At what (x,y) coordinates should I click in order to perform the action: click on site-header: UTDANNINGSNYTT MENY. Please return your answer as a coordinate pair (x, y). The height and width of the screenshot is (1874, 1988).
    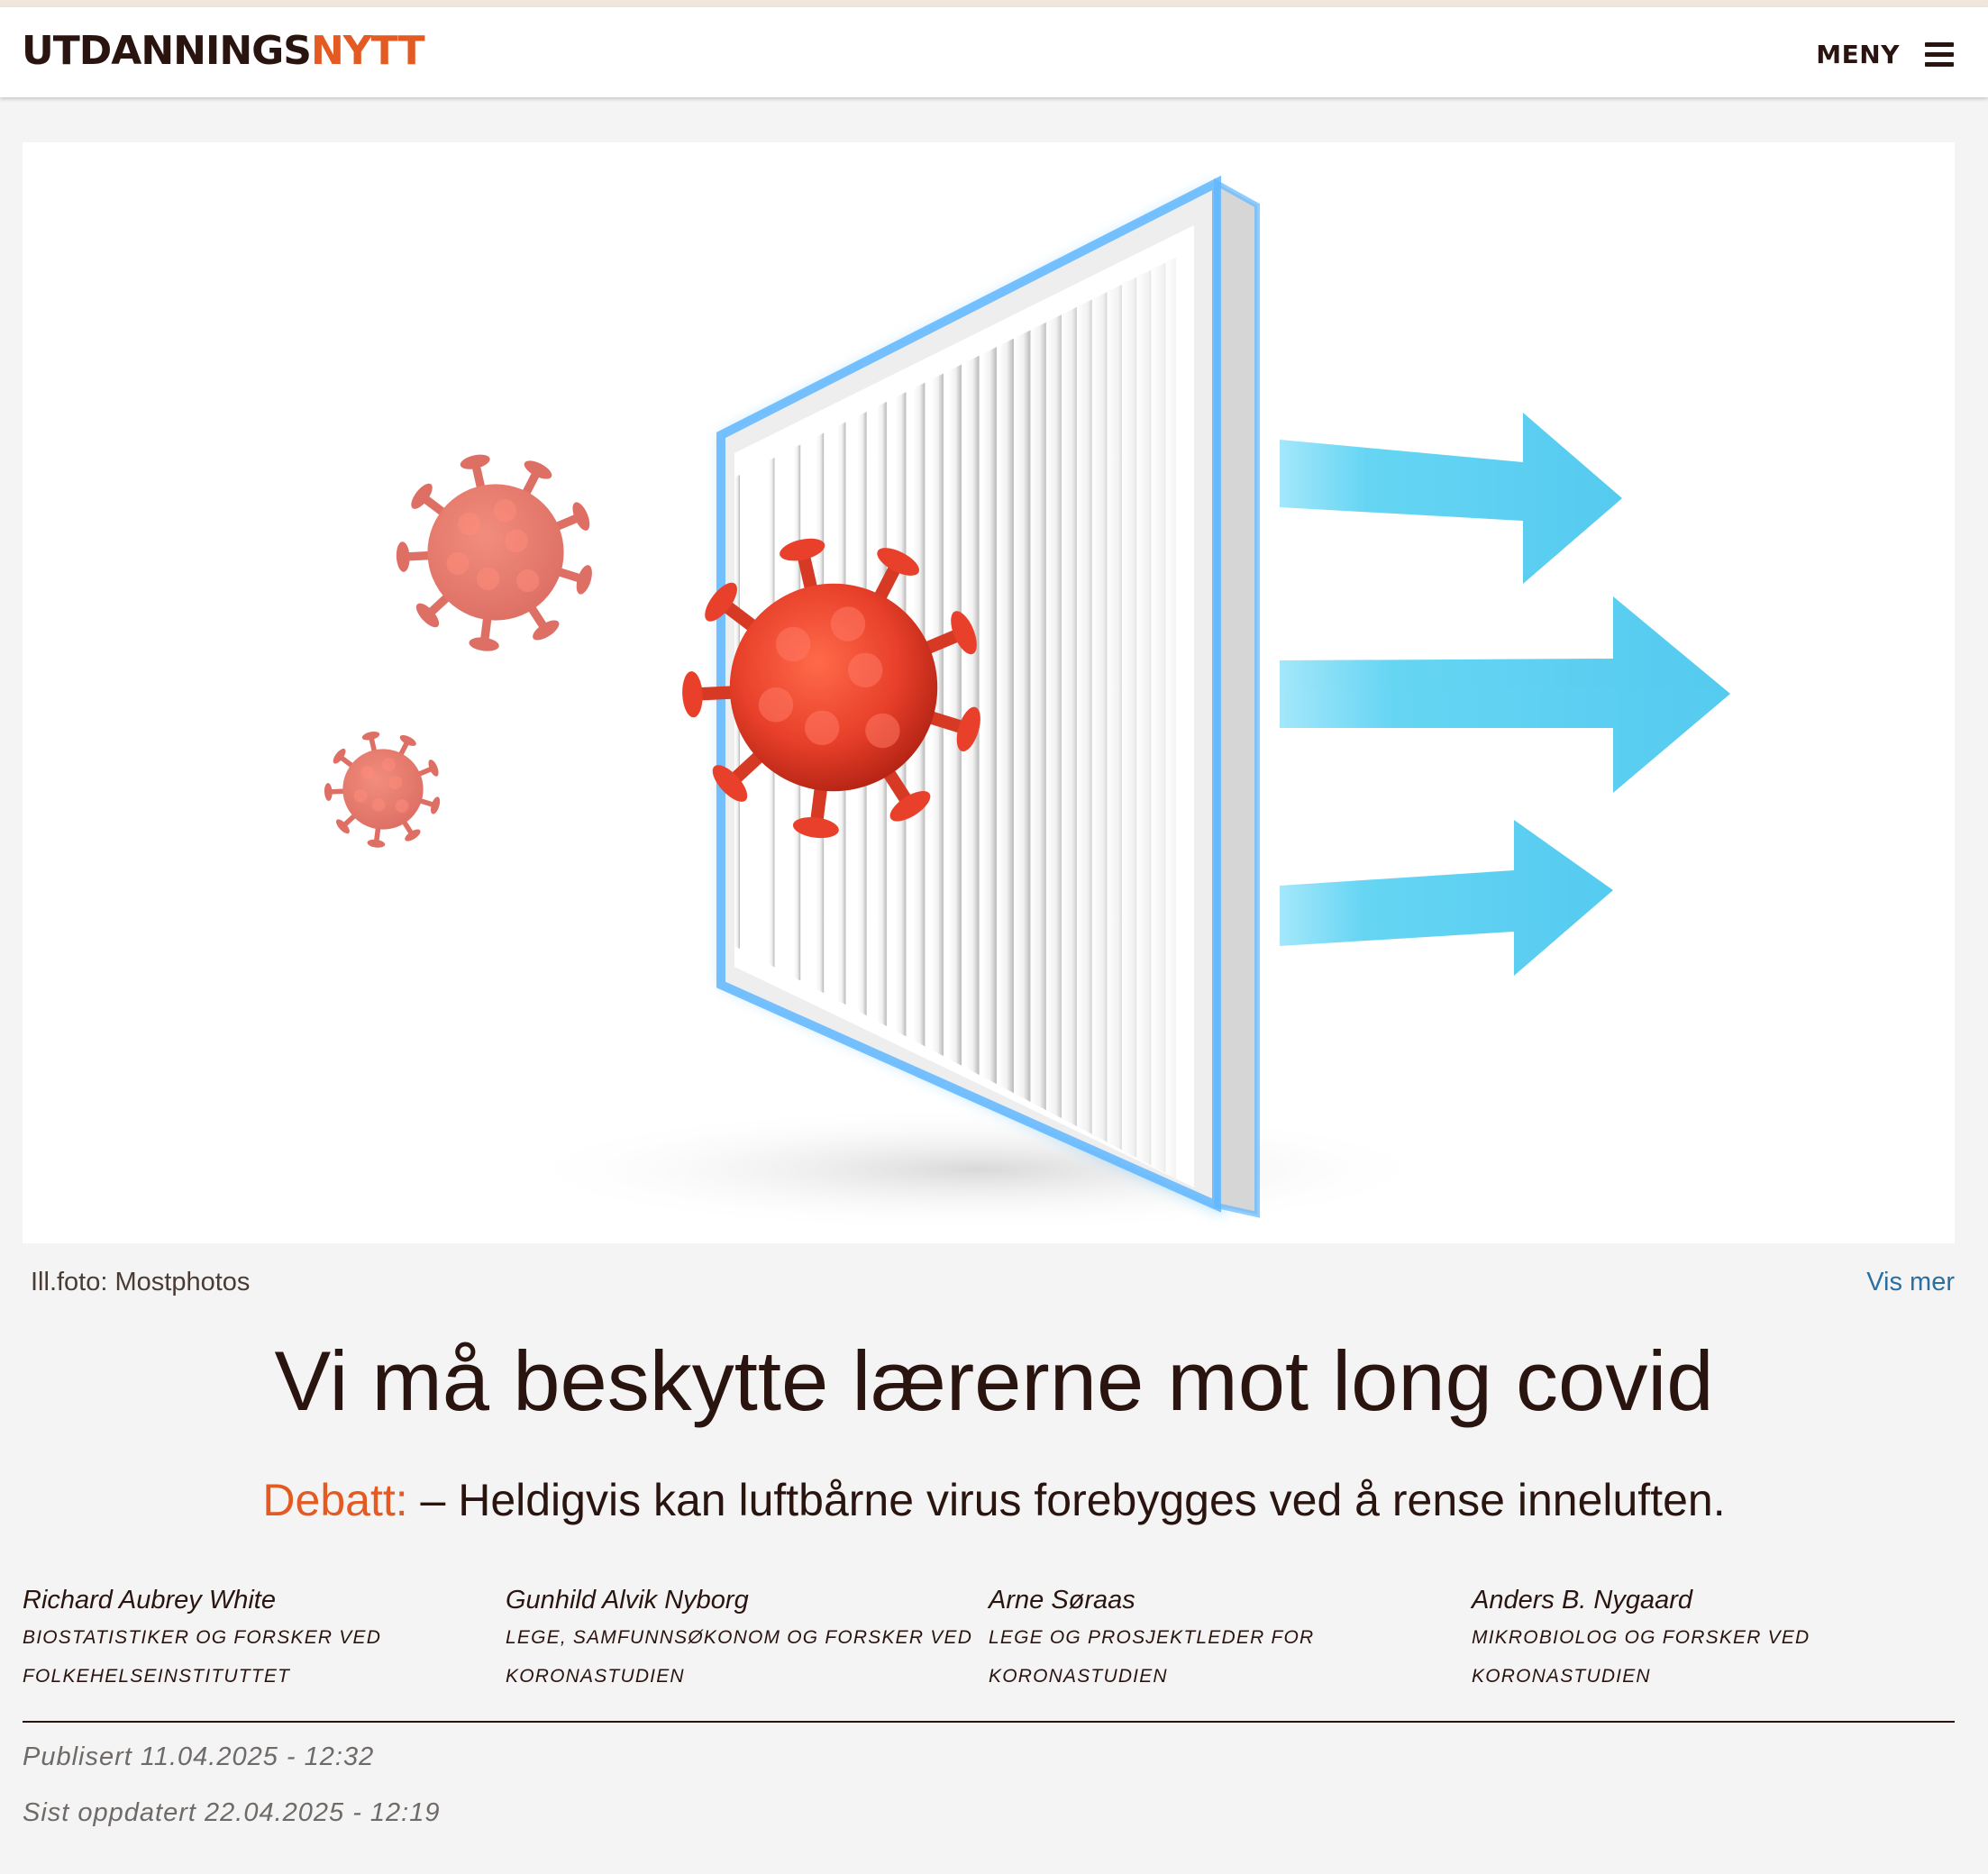
    Looking at the image, I should click on (994, 52).